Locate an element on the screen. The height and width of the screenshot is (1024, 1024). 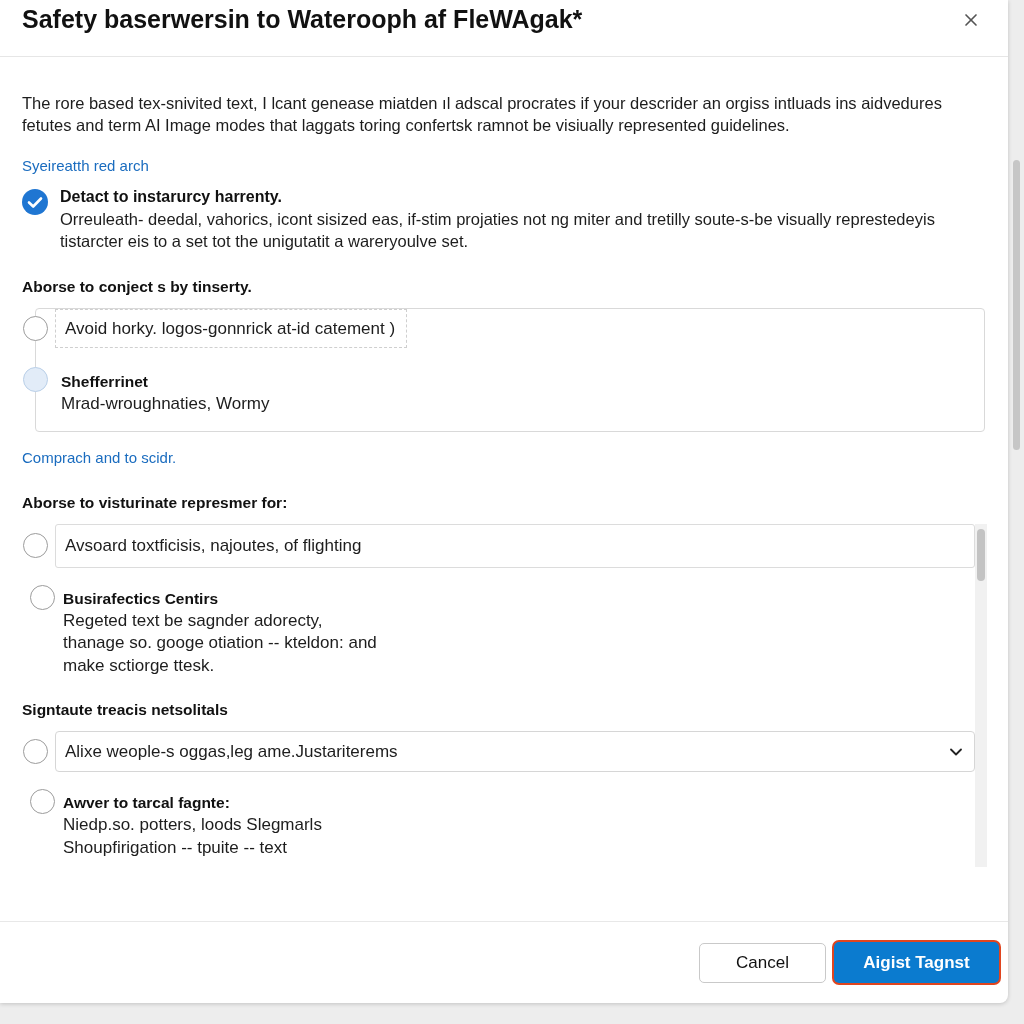
section-heading: Signtaute treacis netsolitals is located at coordinates (125, 710).